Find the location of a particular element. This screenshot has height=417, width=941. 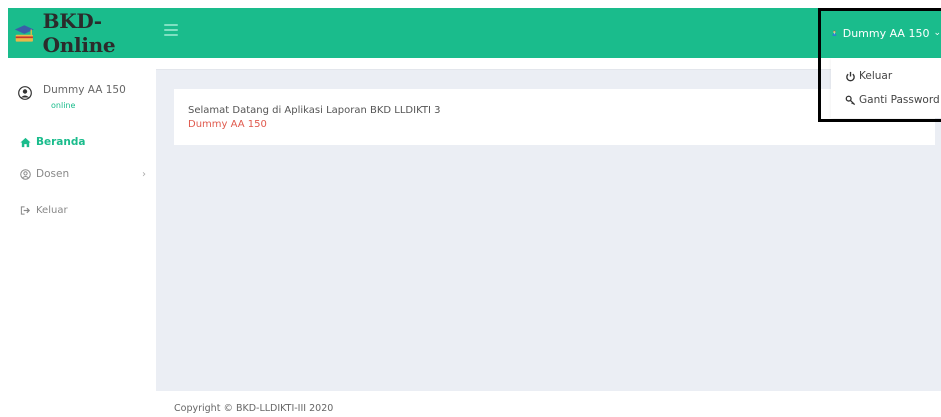

sidebar-item-label: Beranda is located at coordinates (61, 142).